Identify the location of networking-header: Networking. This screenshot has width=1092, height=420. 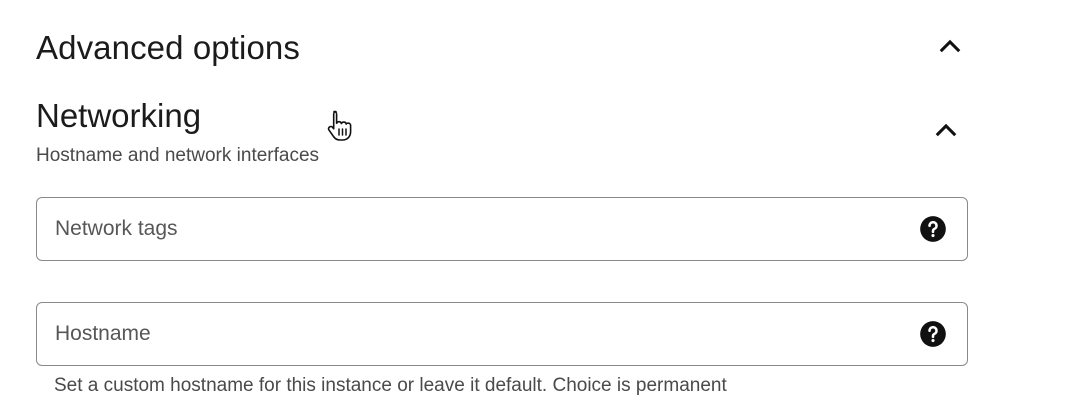
(502, 116).